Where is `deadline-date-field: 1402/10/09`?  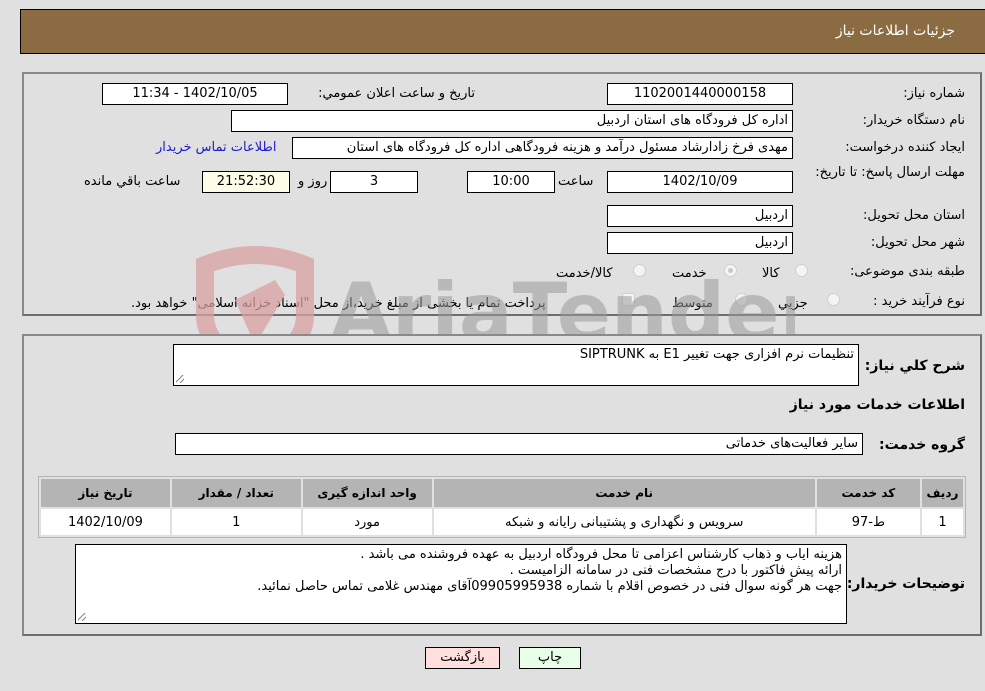
deadline-date-field: 1402/10/09 is located at coordinates (700, 182).